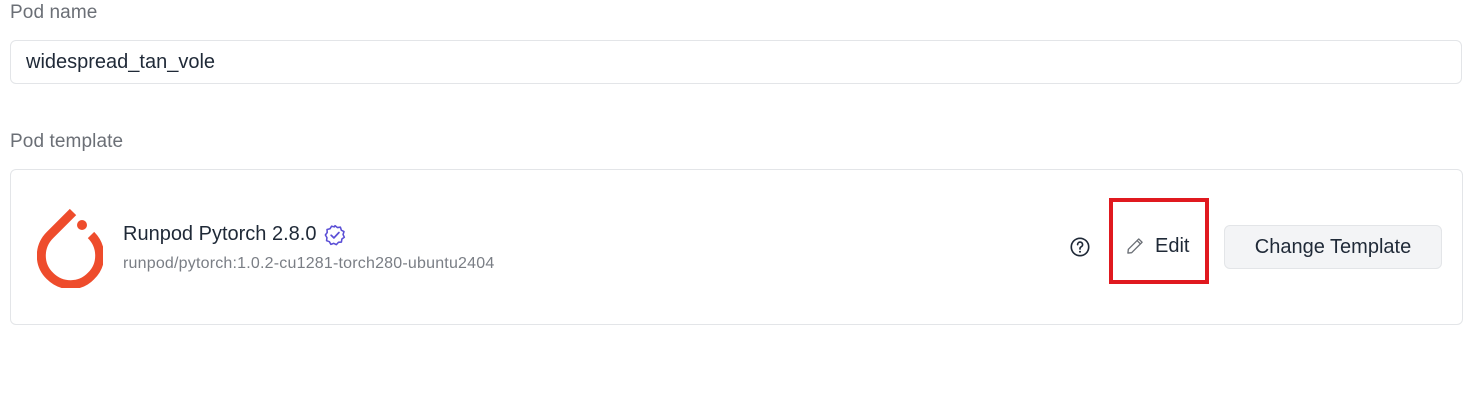  Describe the element at coordinates (1080, 247) in the screenshot. I see `question-circle-icon` at that location.